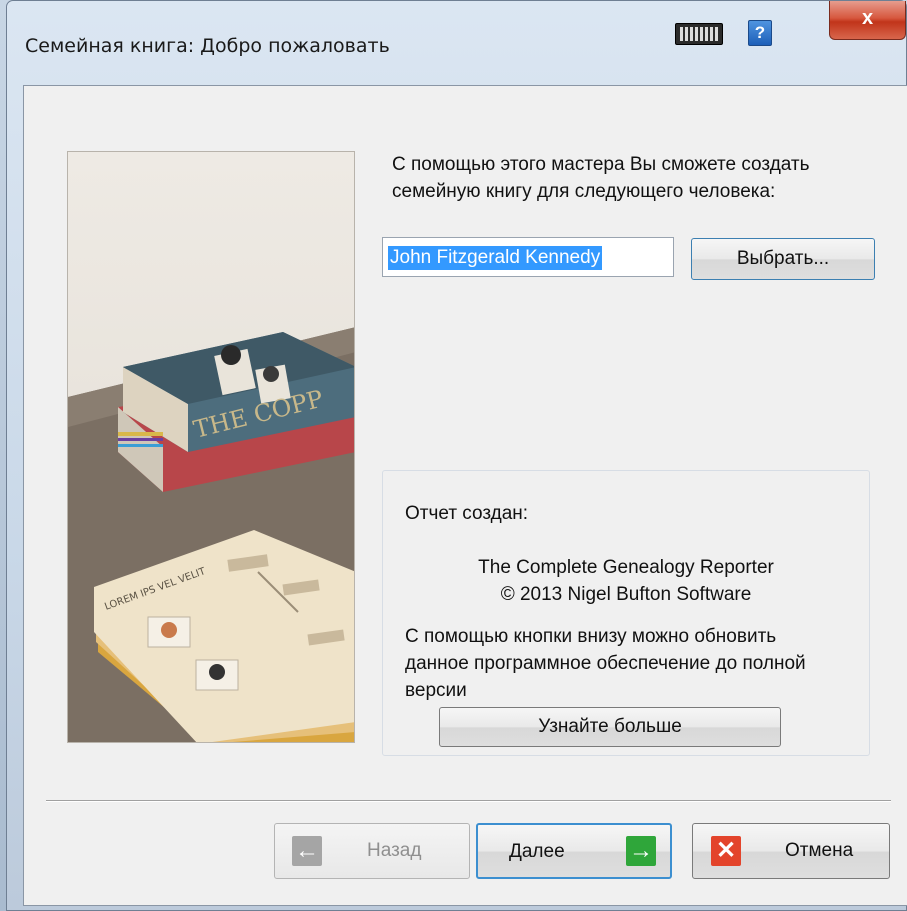 Image resolution: width=907 pixels, height=911 pixels. Describe the element at coordinates (307, 851) in the screenshot. I see `arrow-left-icon: ←` at that location.